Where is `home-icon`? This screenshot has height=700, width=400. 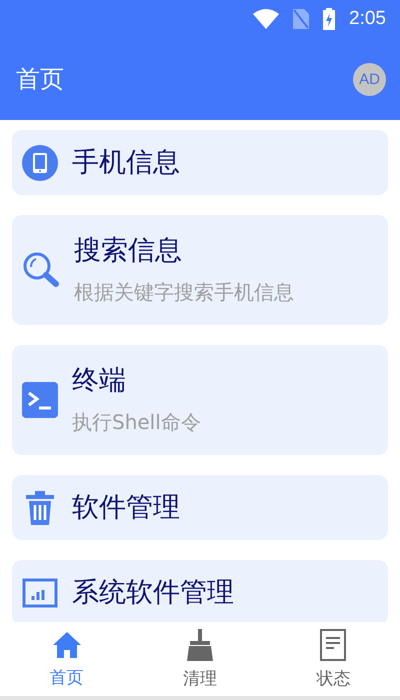 home-icon is located at coordinates (67, 645).